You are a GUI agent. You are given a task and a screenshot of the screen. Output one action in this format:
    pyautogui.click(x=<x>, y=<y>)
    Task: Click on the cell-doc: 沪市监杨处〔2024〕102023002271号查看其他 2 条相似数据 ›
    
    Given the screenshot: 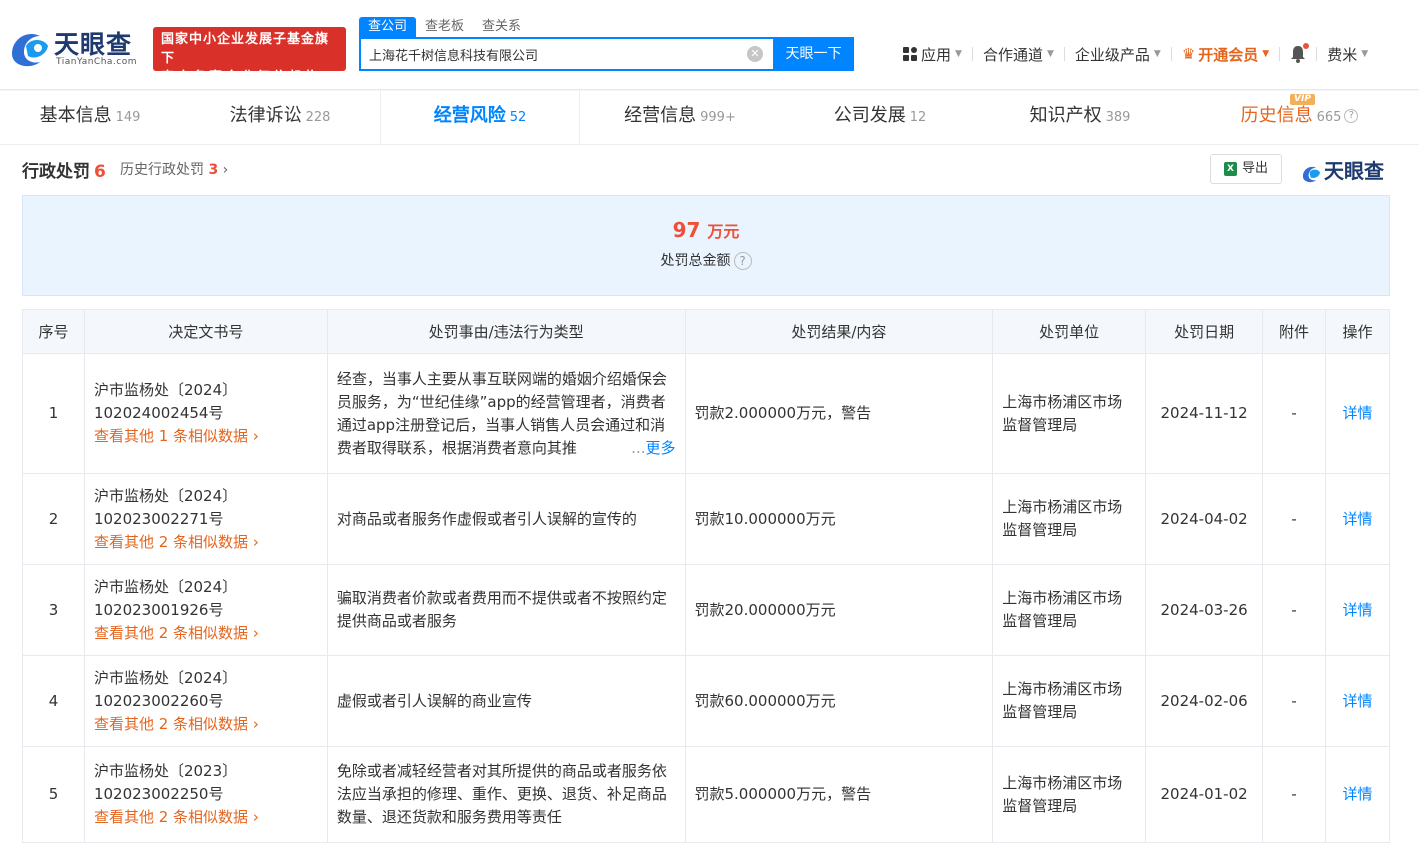 What is the action you would take?
    pyautogui.click(x=205, y=519)
    